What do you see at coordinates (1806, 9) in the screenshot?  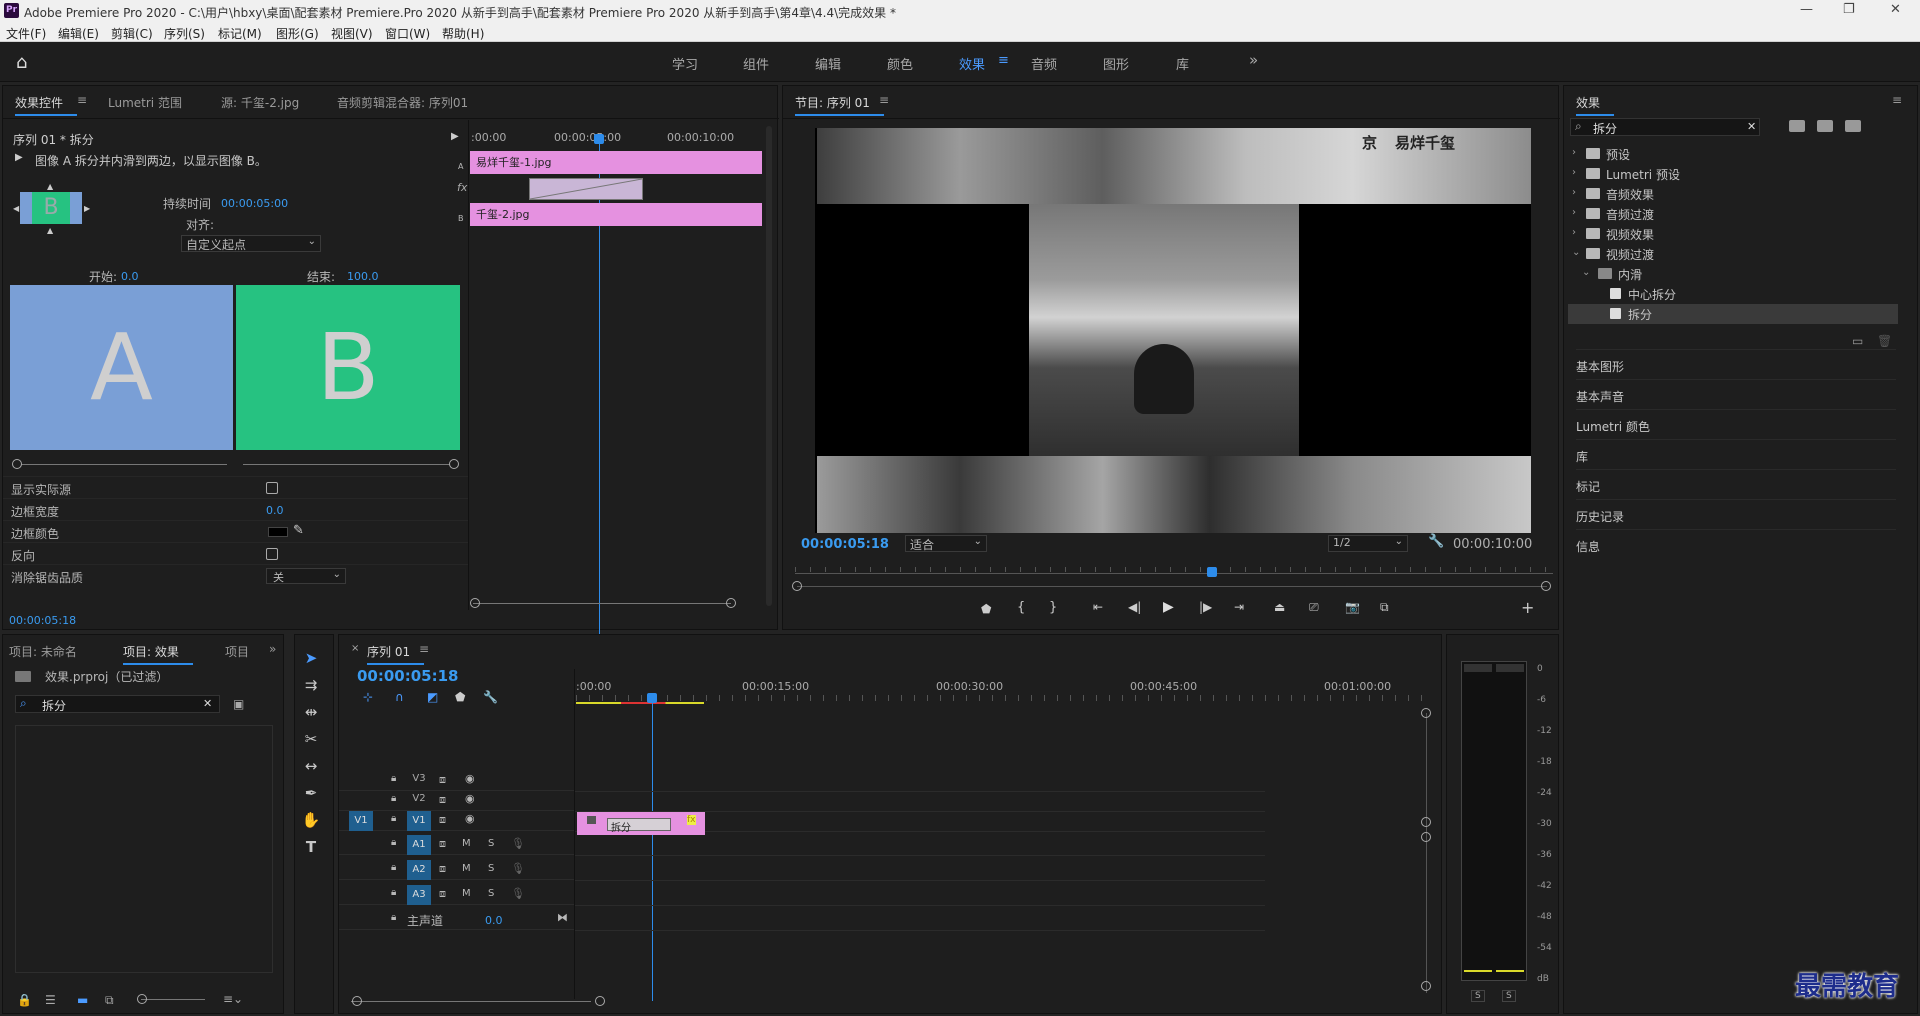 I see `minimize-icon: —` at bounding box center [1806, 9].